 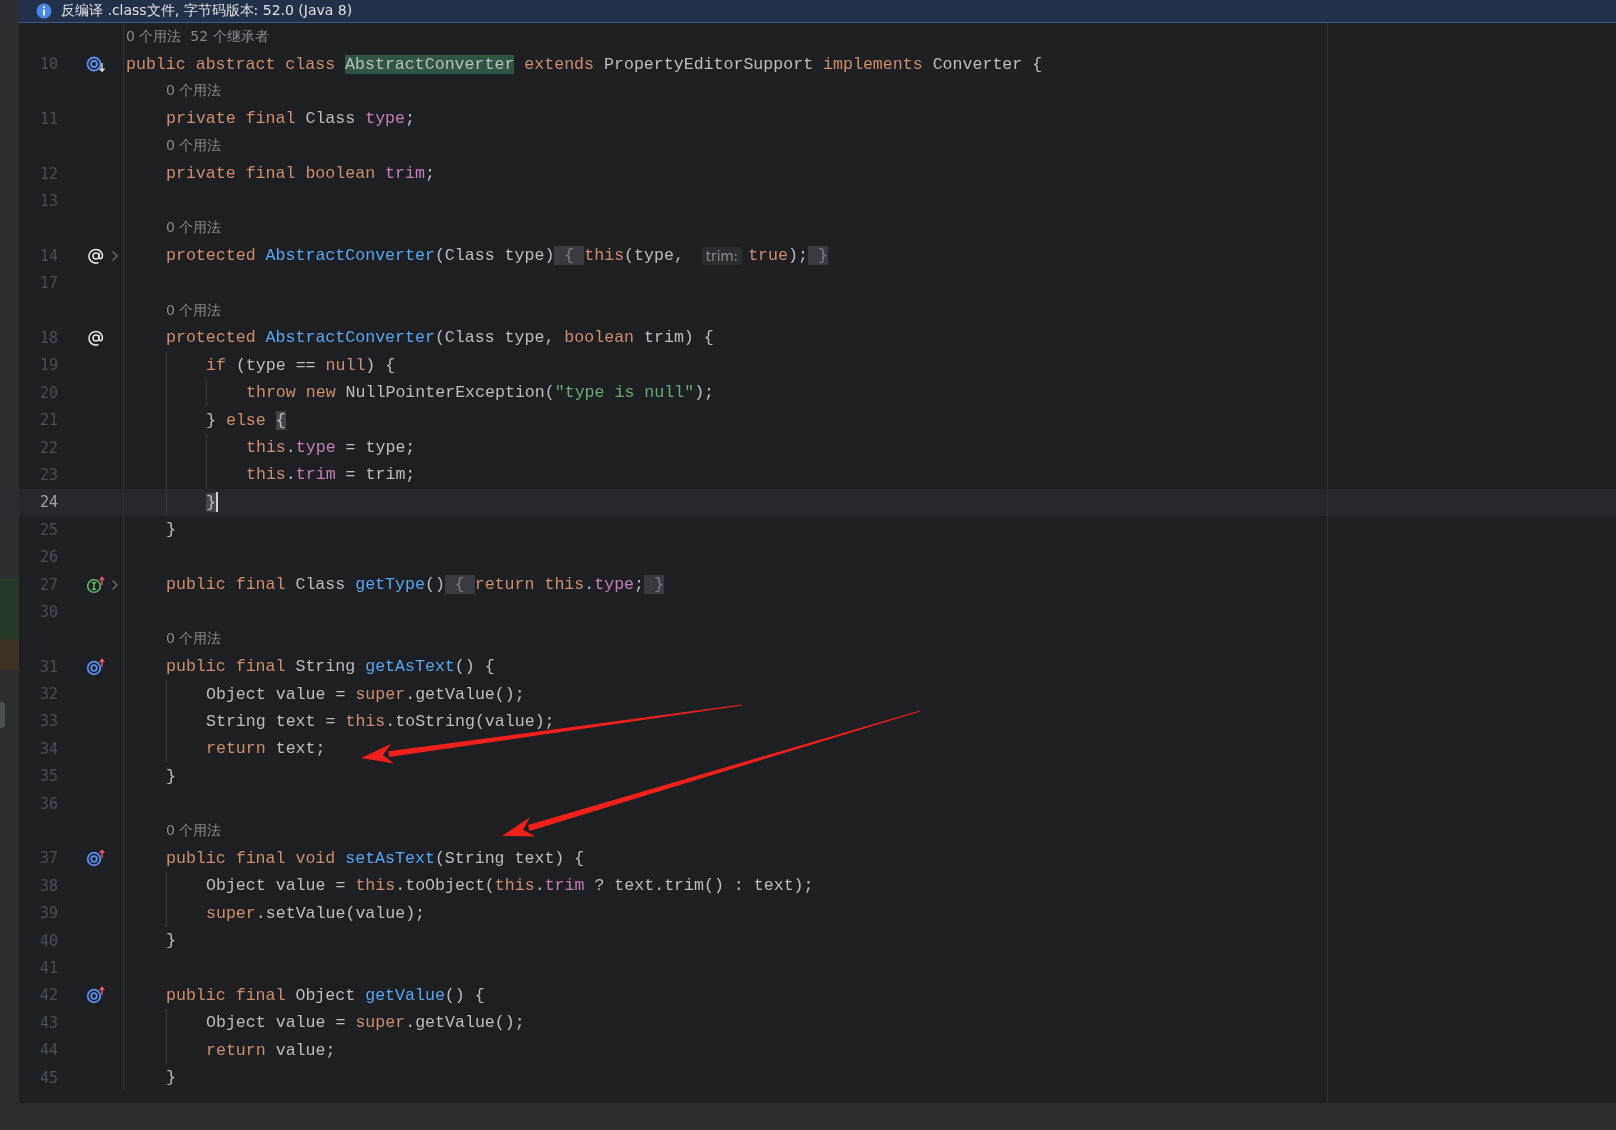 I want to click on matched-brace: }, so click(x=211, y=502).